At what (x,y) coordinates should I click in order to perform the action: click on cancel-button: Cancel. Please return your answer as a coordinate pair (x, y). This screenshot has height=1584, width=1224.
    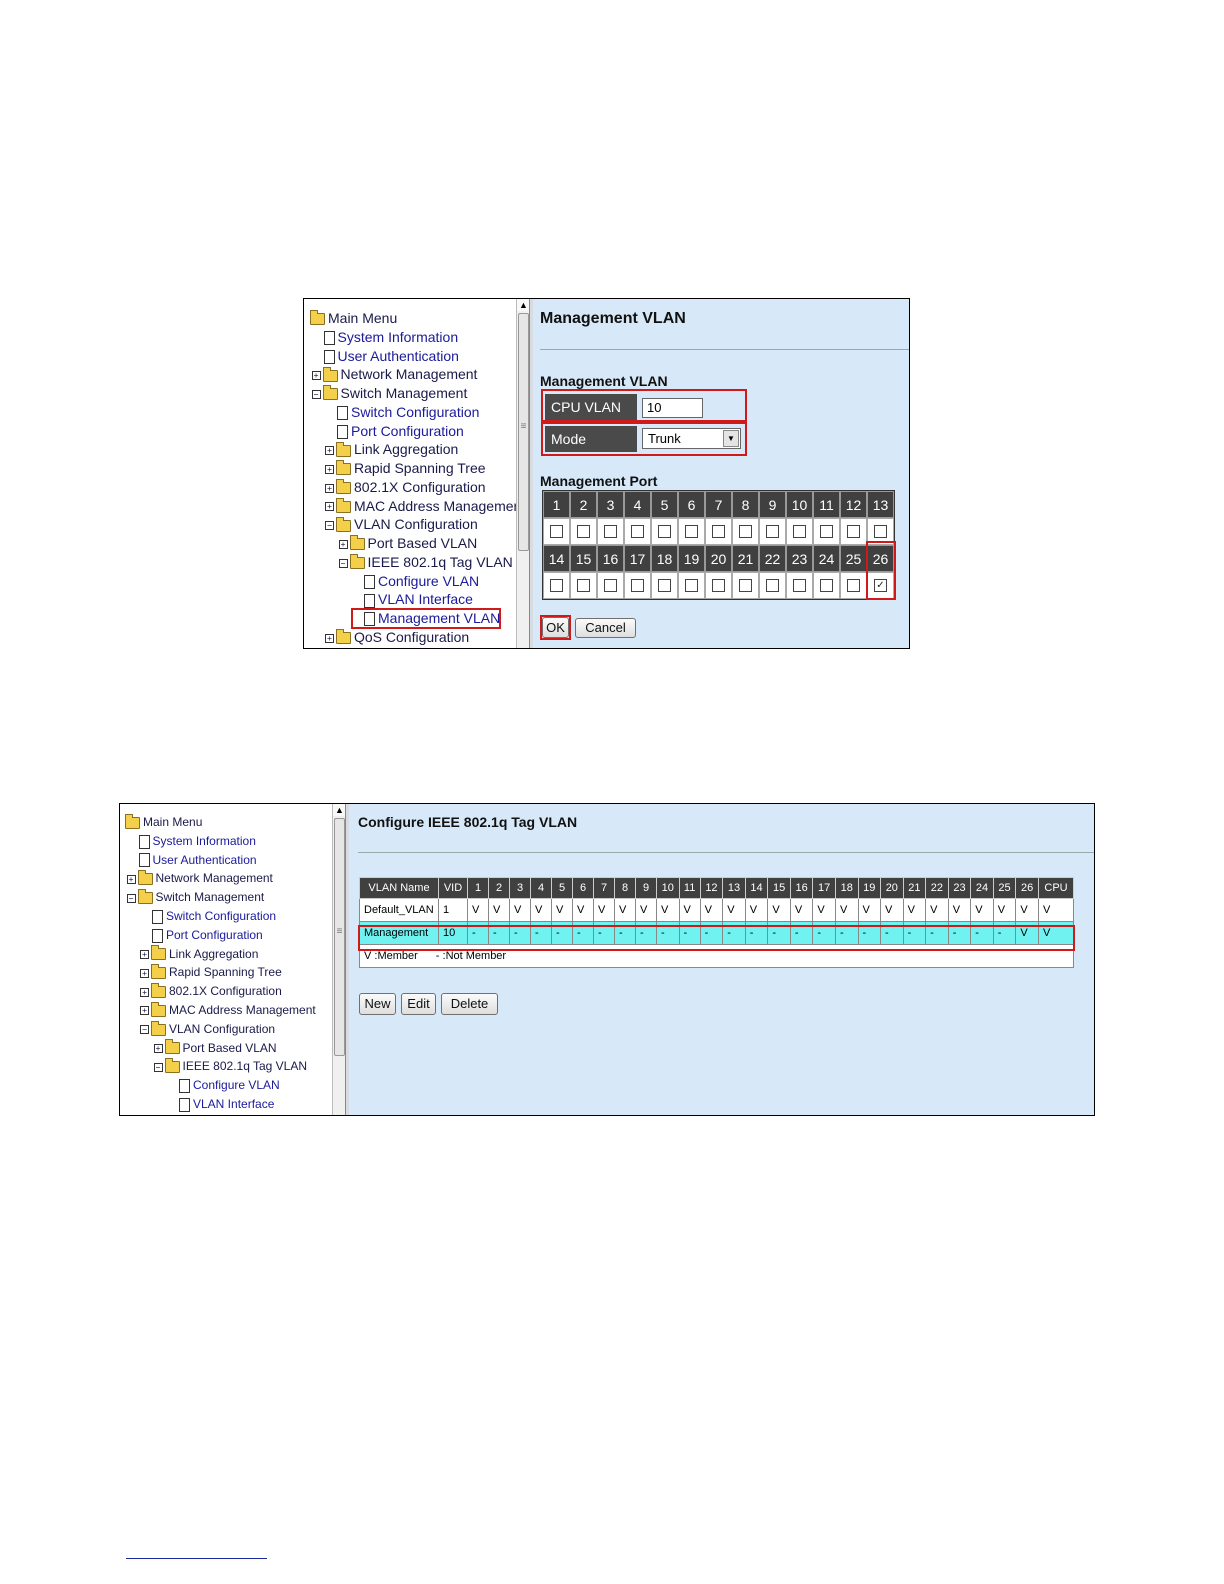
    Looking at the image, I should click on (605, 628).